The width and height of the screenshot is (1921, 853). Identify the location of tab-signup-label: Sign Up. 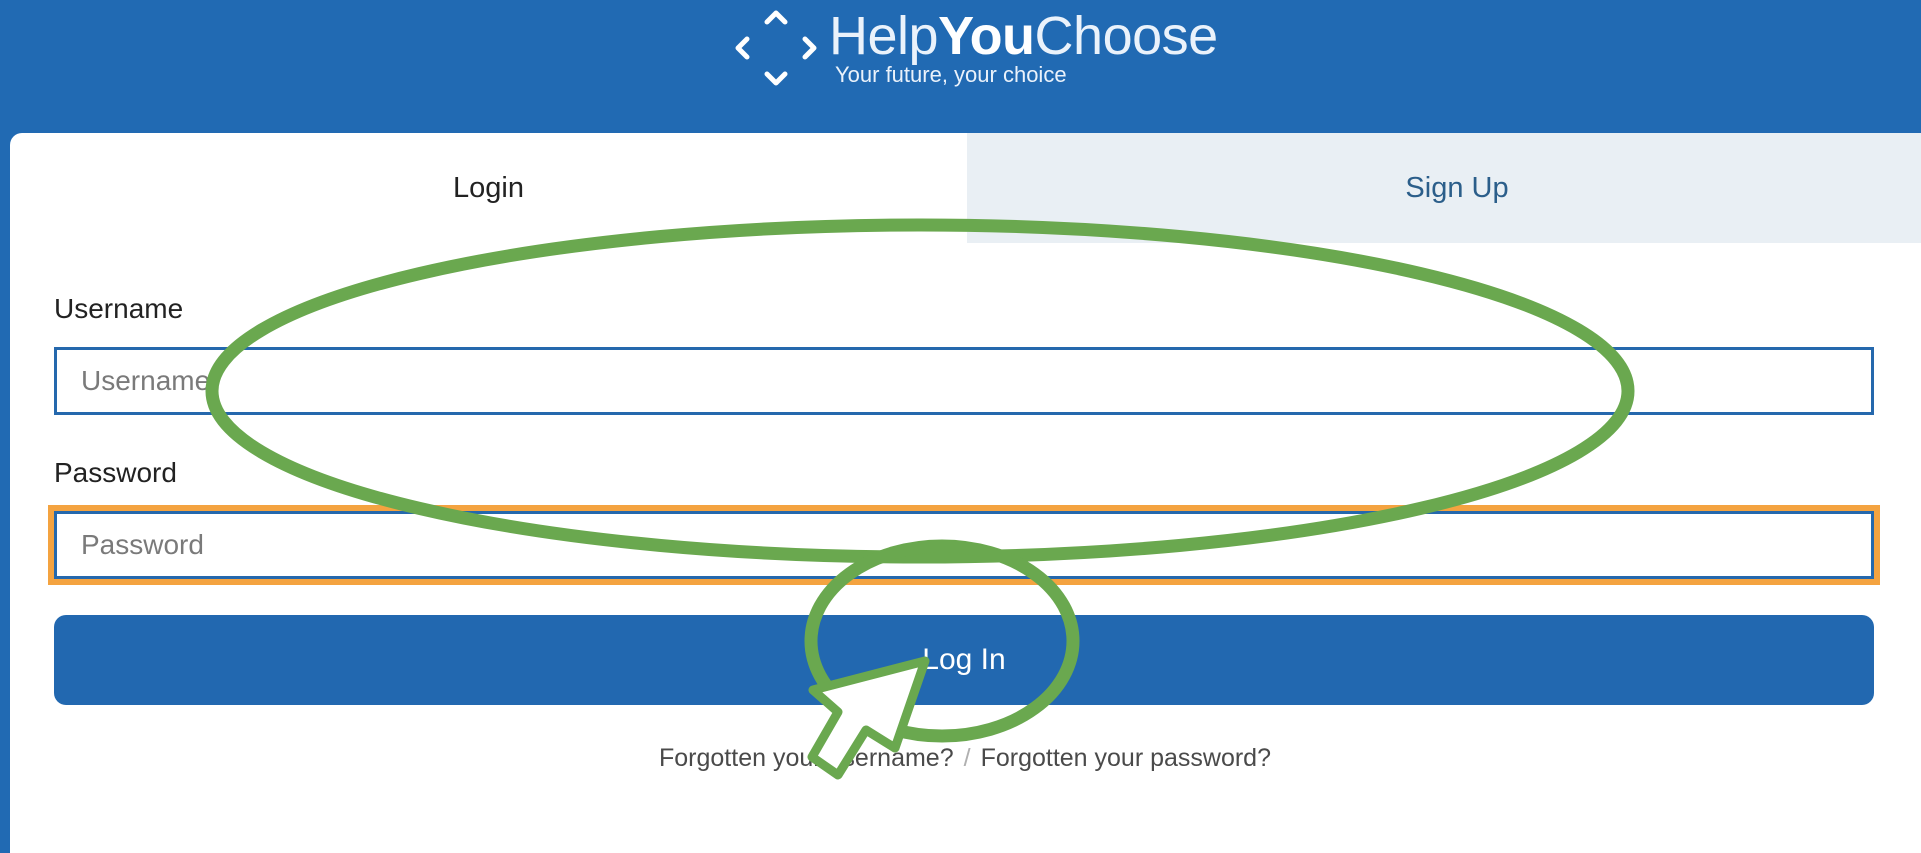
(1457, 187).